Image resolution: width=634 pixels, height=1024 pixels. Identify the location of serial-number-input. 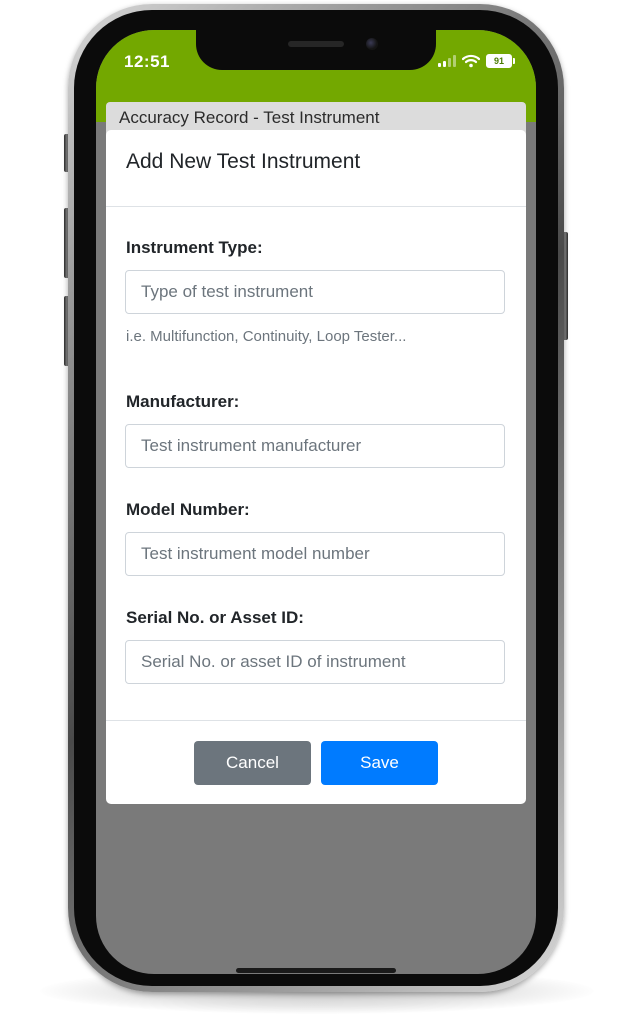
(315, 662).